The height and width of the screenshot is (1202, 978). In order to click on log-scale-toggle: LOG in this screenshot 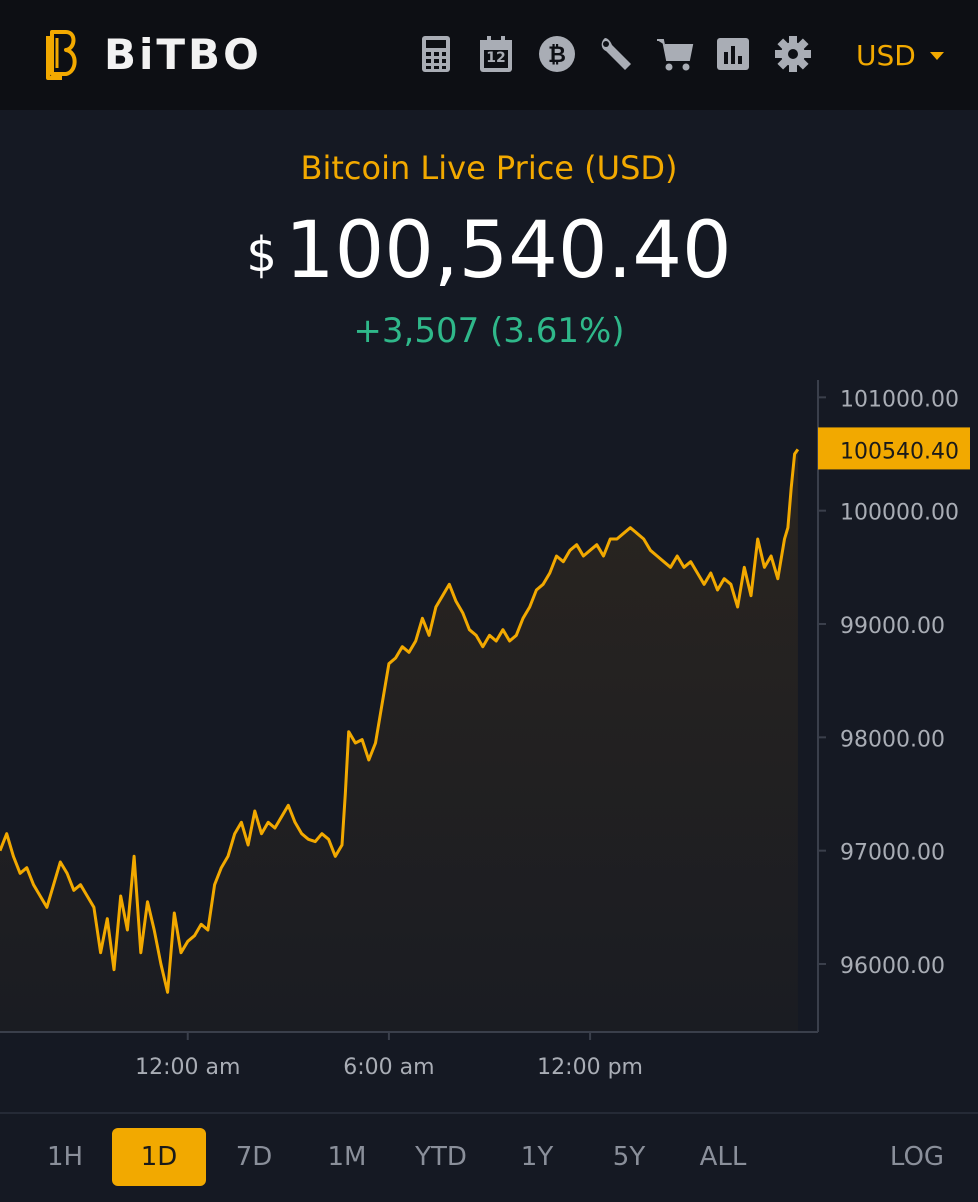, I will do `click(917, 1157)`.